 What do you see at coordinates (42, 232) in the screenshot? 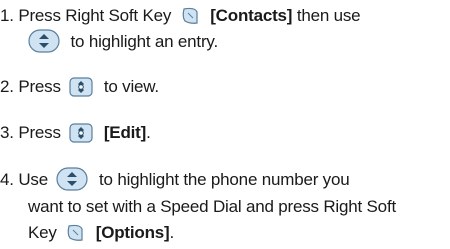
I see `step-4-line-3-pre: Key` at bounding box center [42, 232].